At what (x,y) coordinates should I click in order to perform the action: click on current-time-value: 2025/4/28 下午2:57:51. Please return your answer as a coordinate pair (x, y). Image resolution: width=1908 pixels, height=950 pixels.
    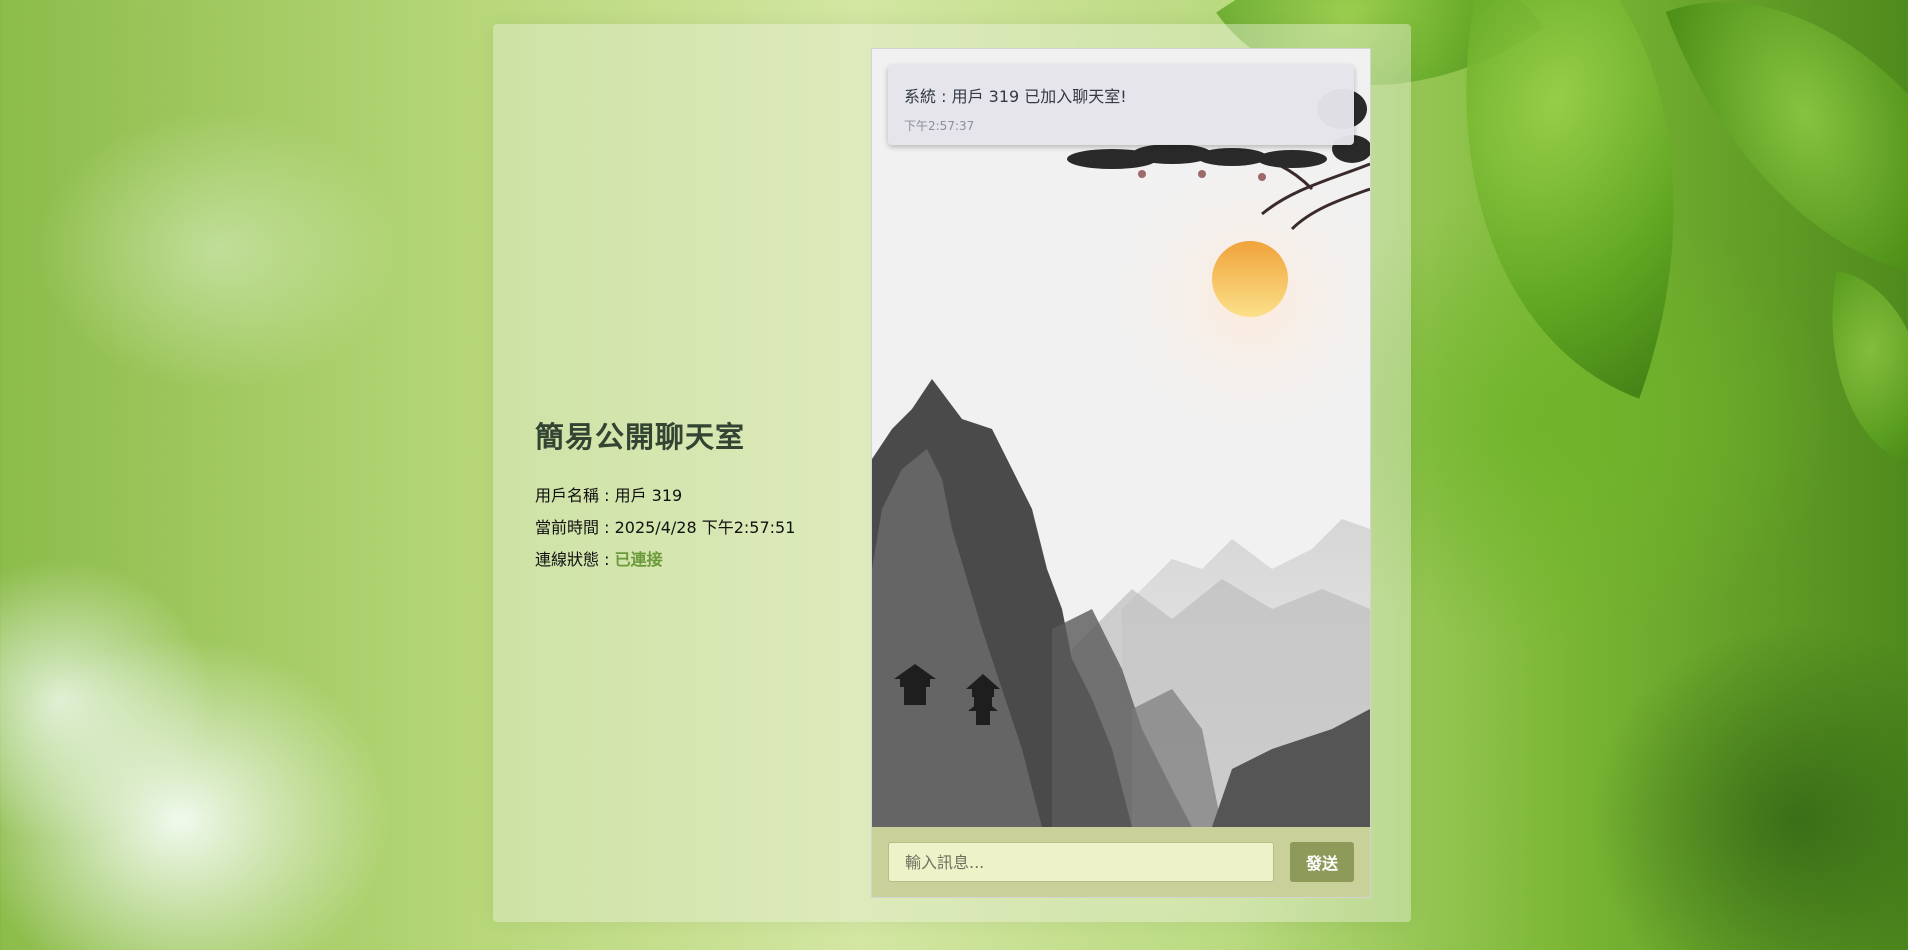
    Looking at the image, I should click on (705, 527).